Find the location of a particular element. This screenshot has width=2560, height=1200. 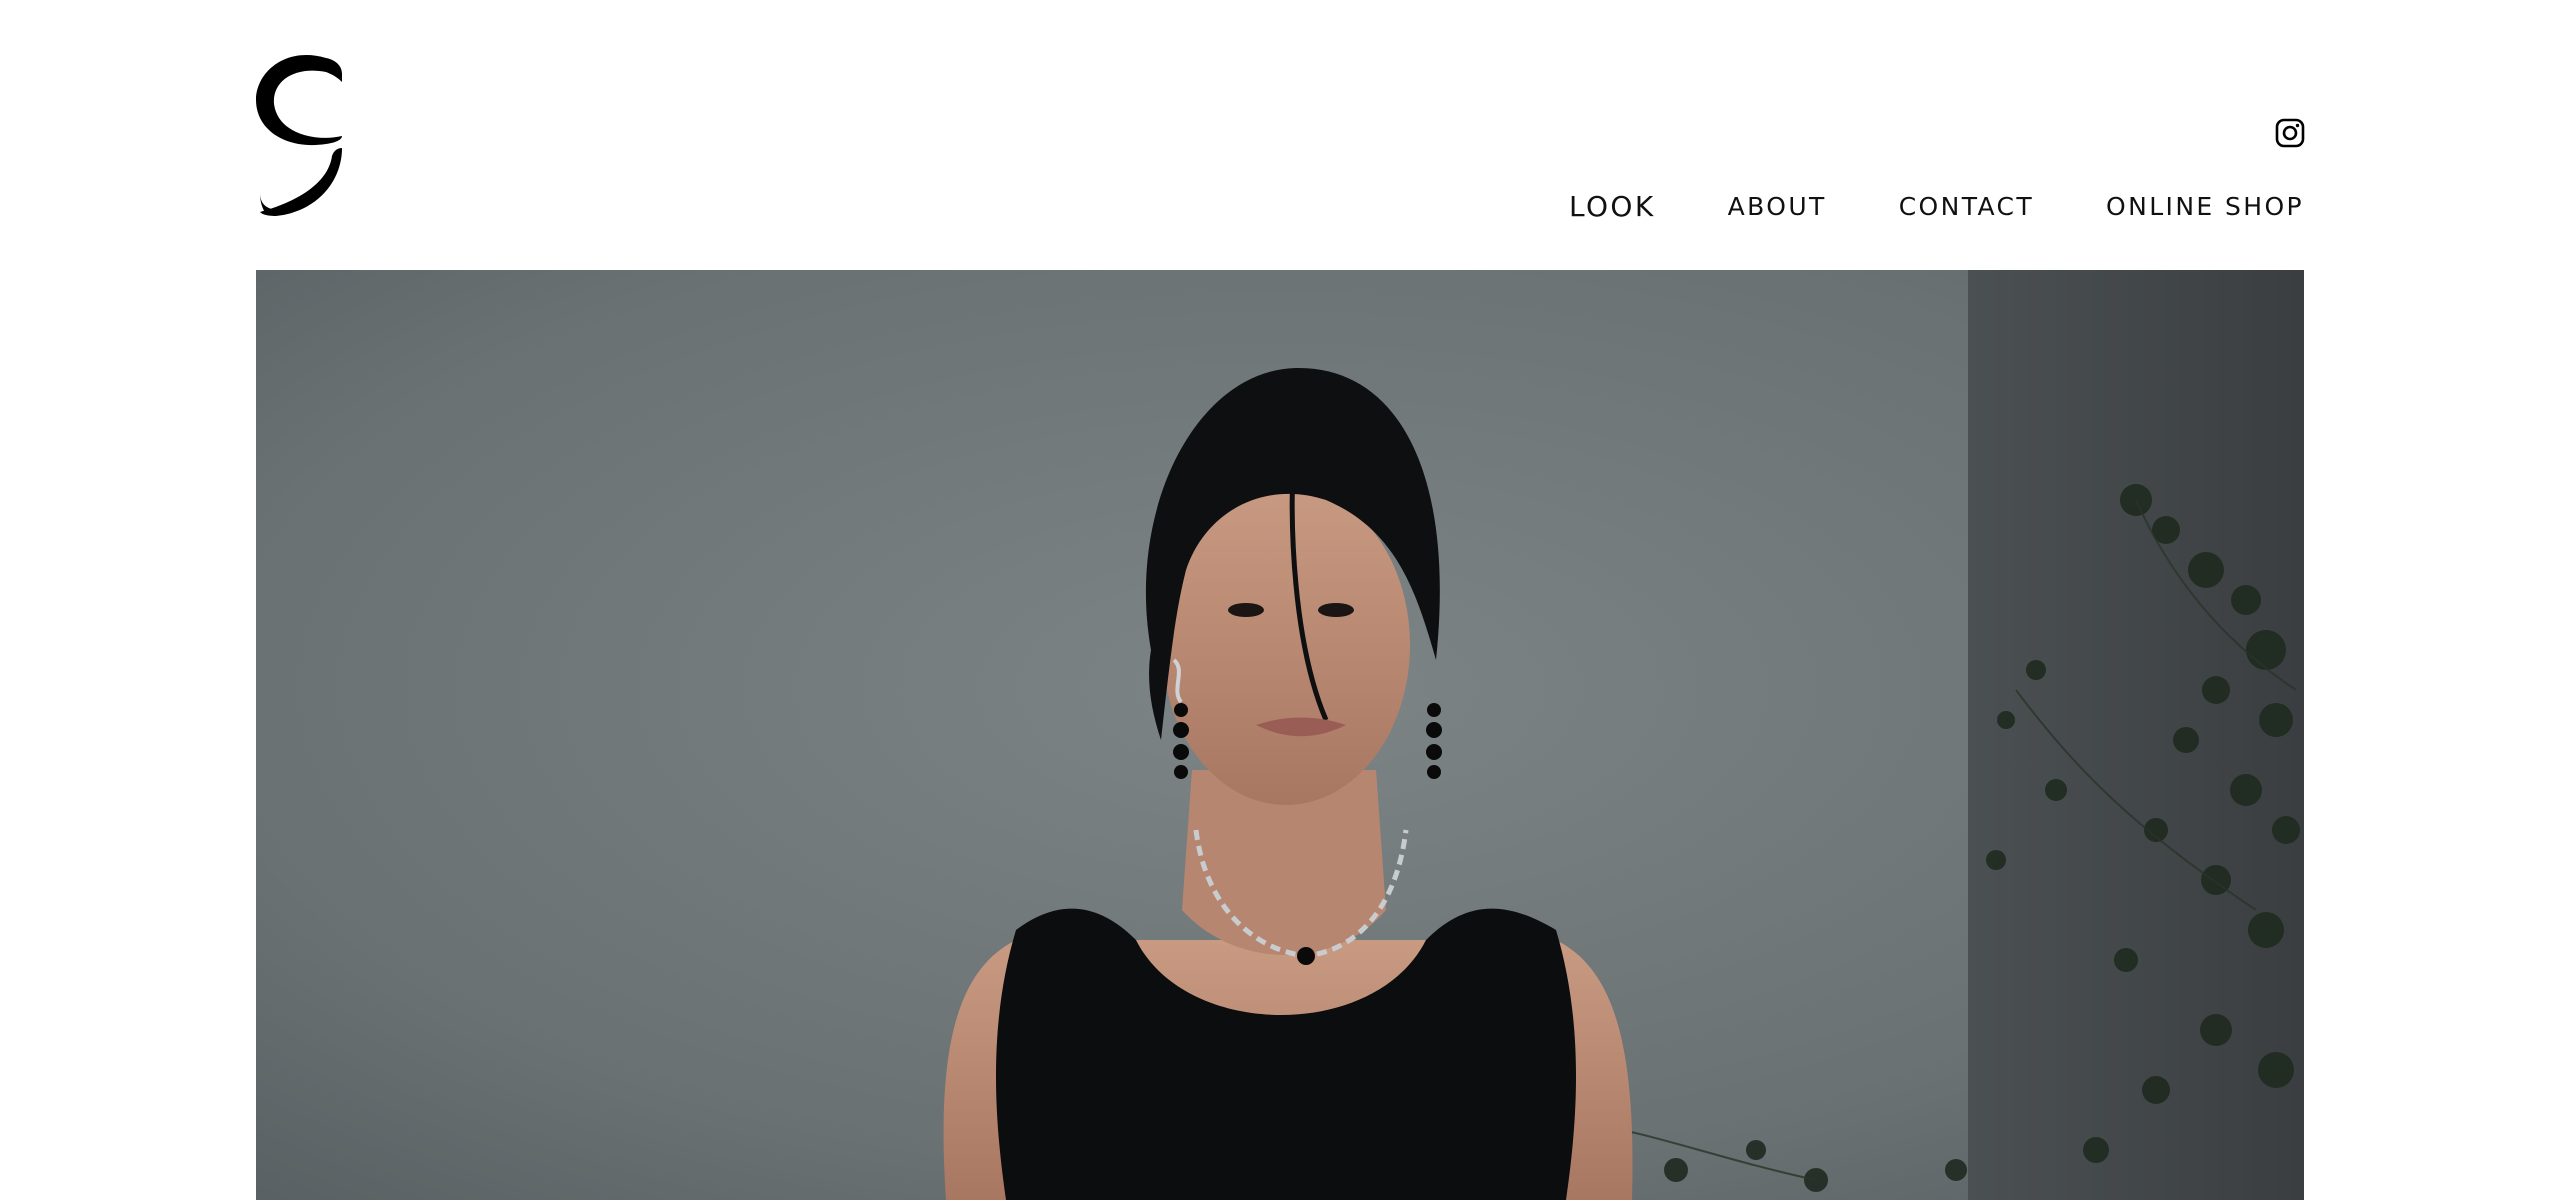

brand-logo is located at coordinates (299, 134).